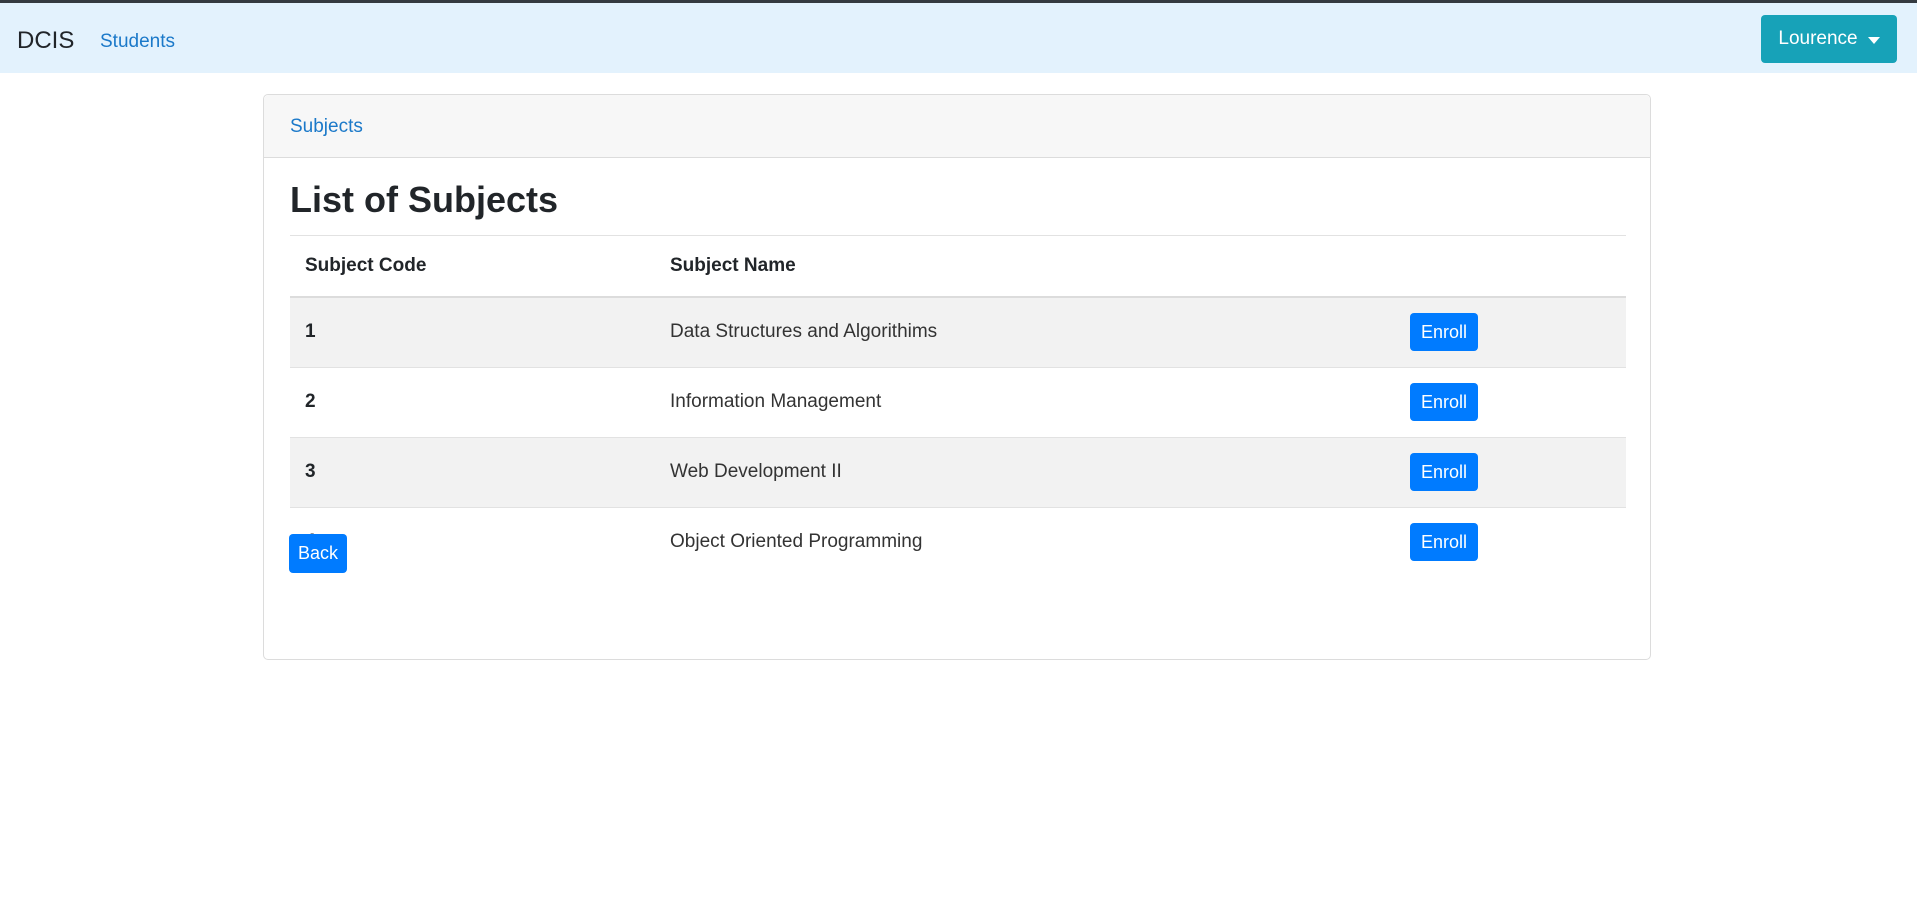 Image resolution: width=1917 pixels, height=905 pixels. I want to click on breadcrumb-subjects: Subjects, so click(326, 127).